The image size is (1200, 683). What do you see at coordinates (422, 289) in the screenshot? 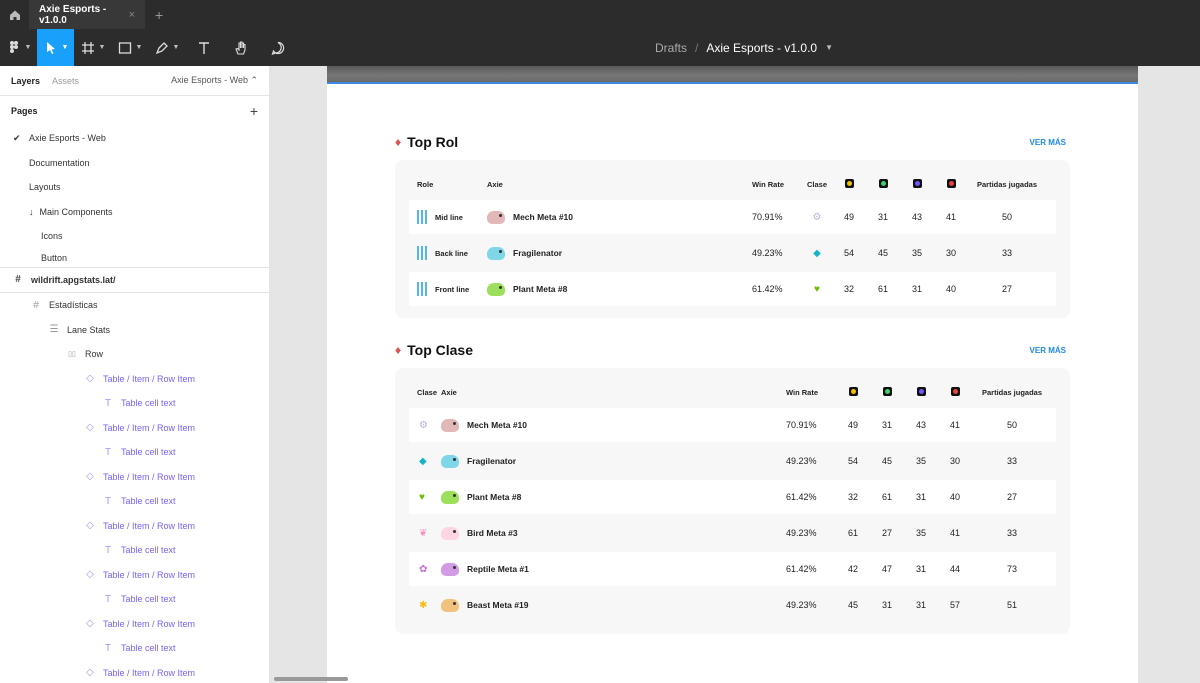
I see `role-lane-icon` at bounding box center [422, 289].